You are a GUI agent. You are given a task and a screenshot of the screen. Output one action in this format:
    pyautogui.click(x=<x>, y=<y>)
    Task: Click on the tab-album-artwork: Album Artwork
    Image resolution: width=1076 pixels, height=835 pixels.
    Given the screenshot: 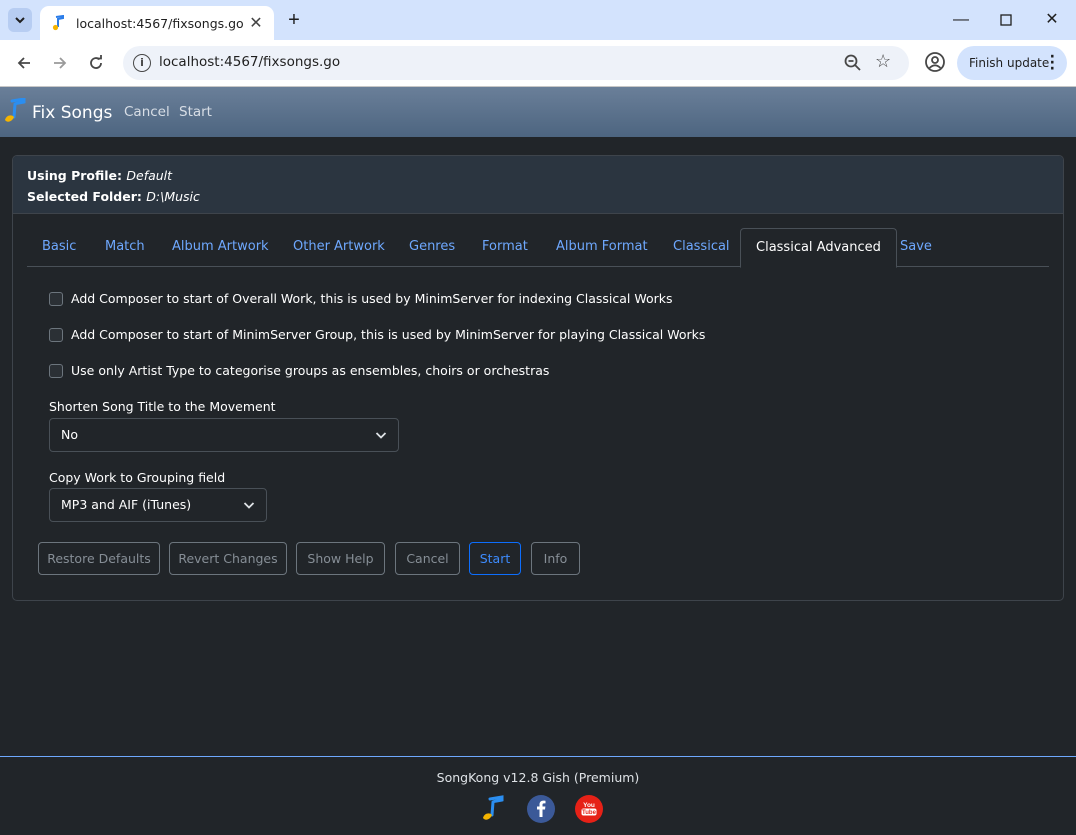 What is the action you would take?
    pyautogui.click(x=220, y=247)
    